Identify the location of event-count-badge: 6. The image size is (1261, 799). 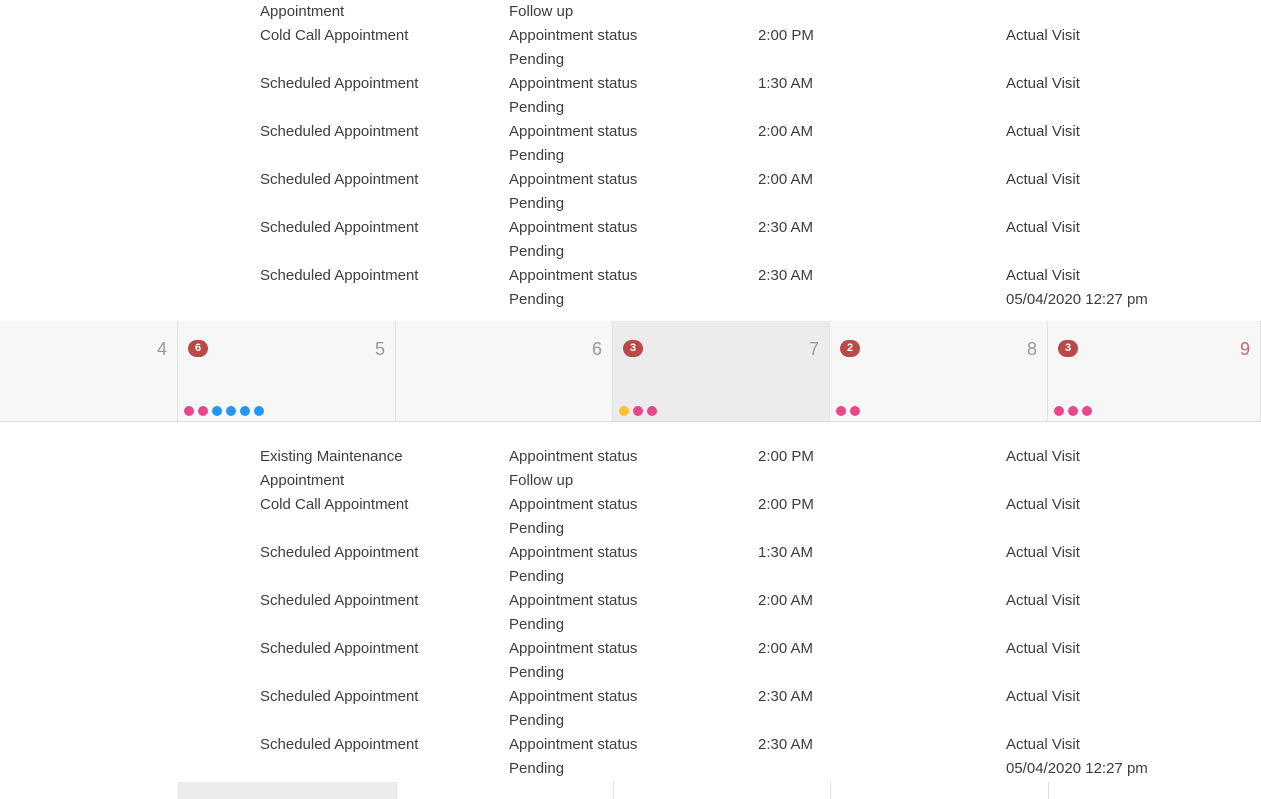
(198, 348).